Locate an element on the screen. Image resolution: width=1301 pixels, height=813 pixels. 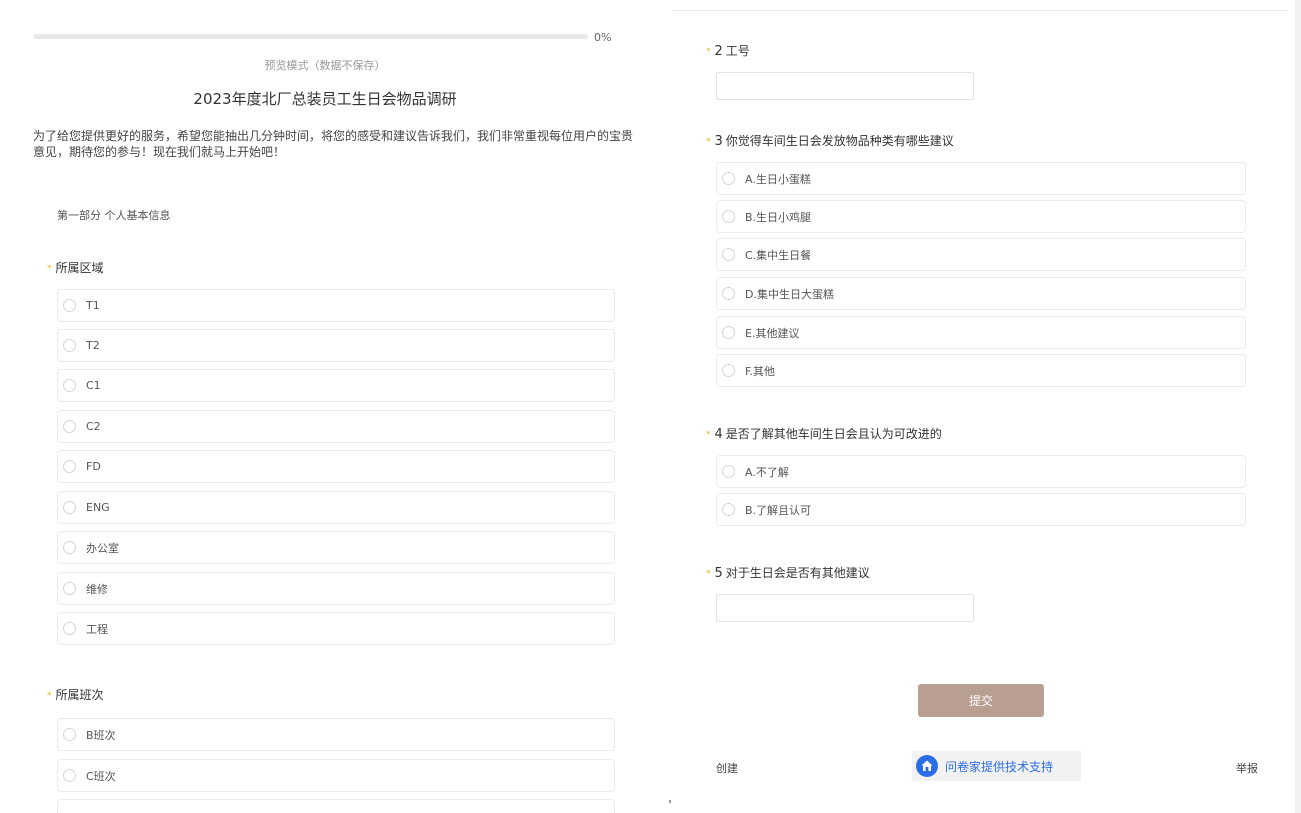
question-number: 4 is located at coordinates (718, 434).